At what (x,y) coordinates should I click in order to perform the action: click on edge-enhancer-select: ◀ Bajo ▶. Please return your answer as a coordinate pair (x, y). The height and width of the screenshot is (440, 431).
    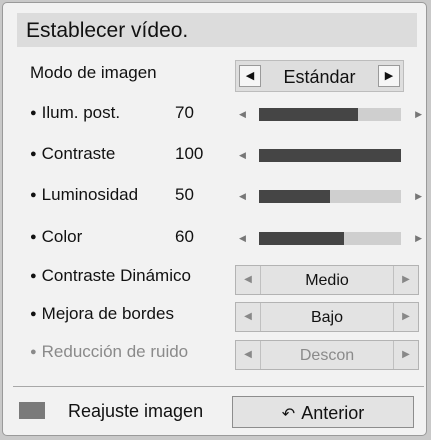
    Looking at the image, I should click on (327, 317).